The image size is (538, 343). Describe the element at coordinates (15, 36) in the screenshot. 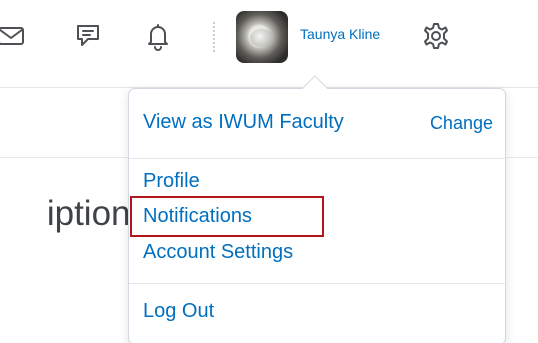

I see `email-icon` at that location.